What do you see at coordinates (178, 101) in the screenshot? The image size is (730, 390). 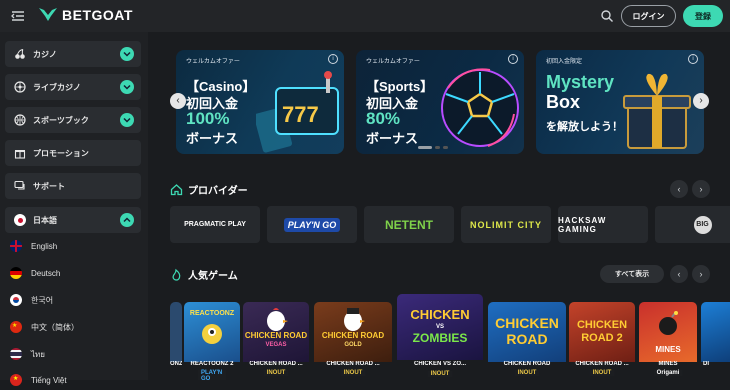 I see `banner-prev-button: ‹` at bounding box center [178, 101].